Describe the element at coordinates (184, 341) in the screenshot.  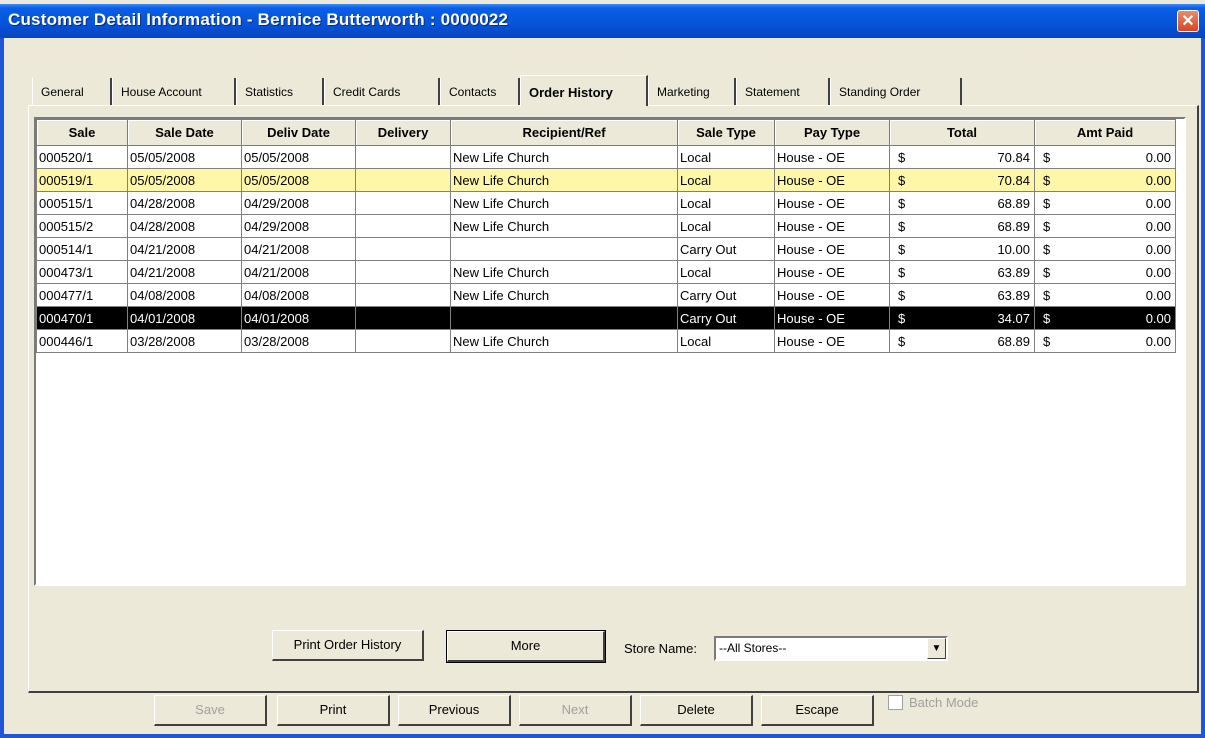
I see `cell-sale-date: 03/28/2008` at that location.